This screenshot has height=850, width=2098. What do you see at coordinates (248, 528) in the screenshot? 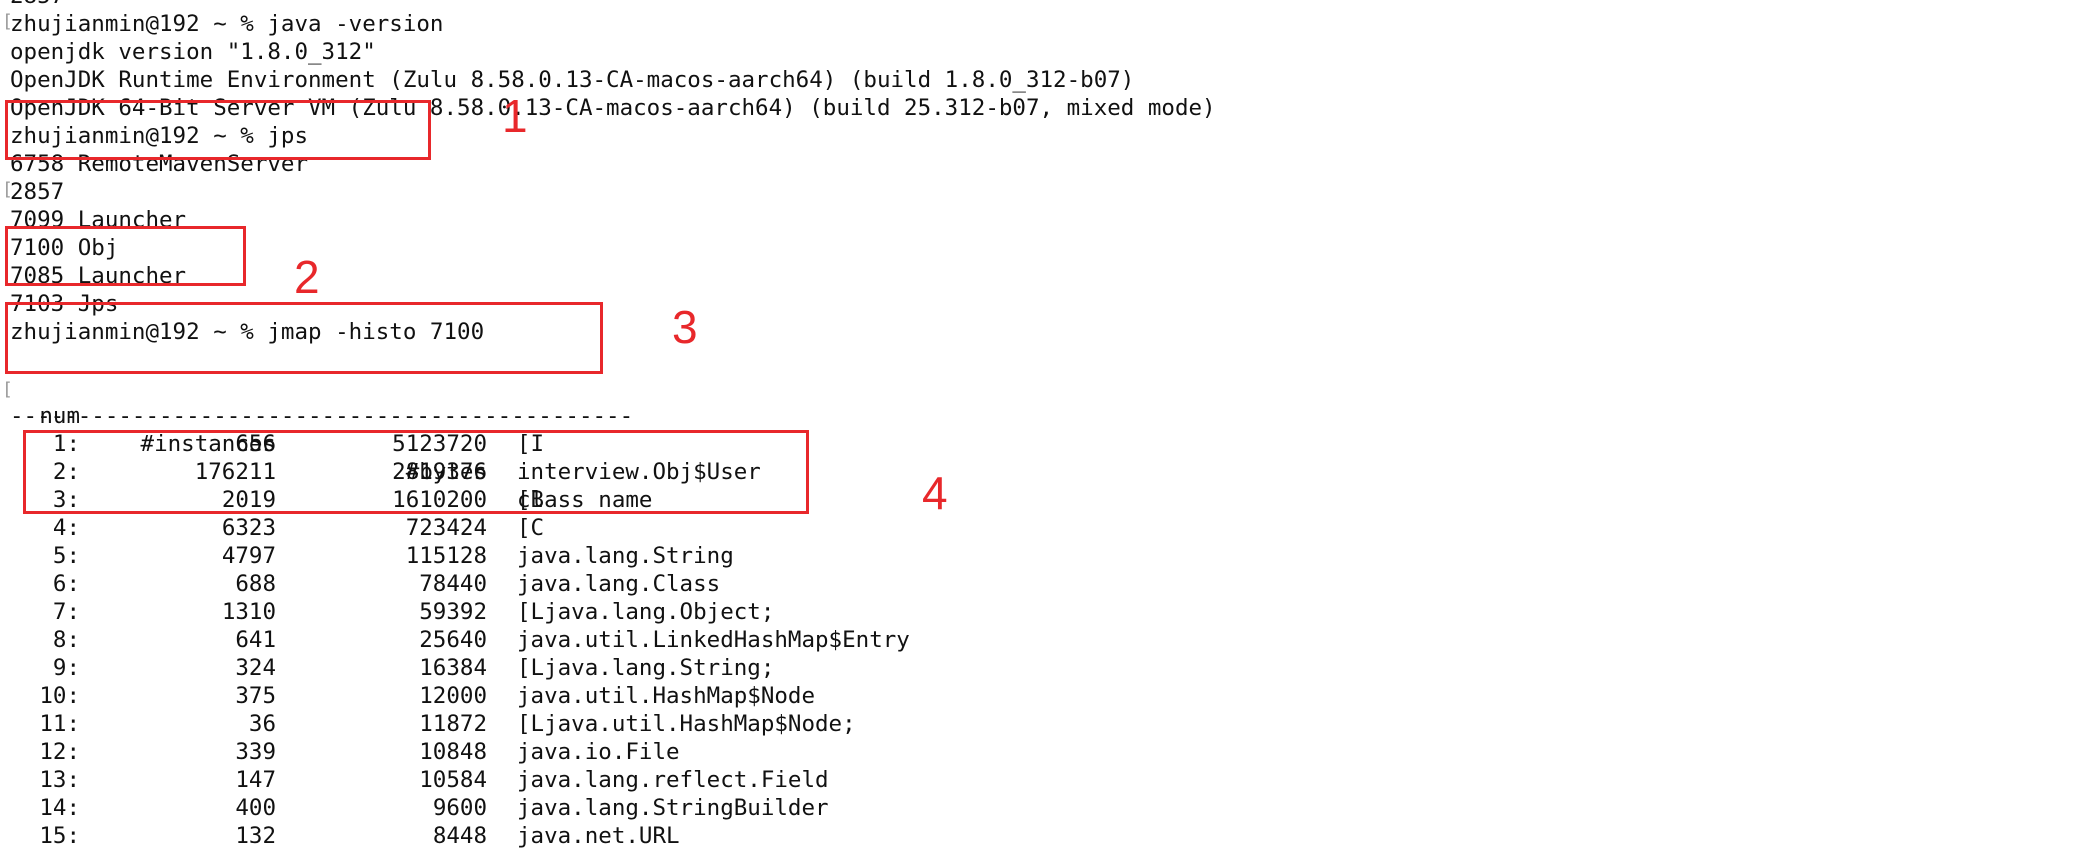
I see `row-instances: 6323` at bounding box center [248, 528].